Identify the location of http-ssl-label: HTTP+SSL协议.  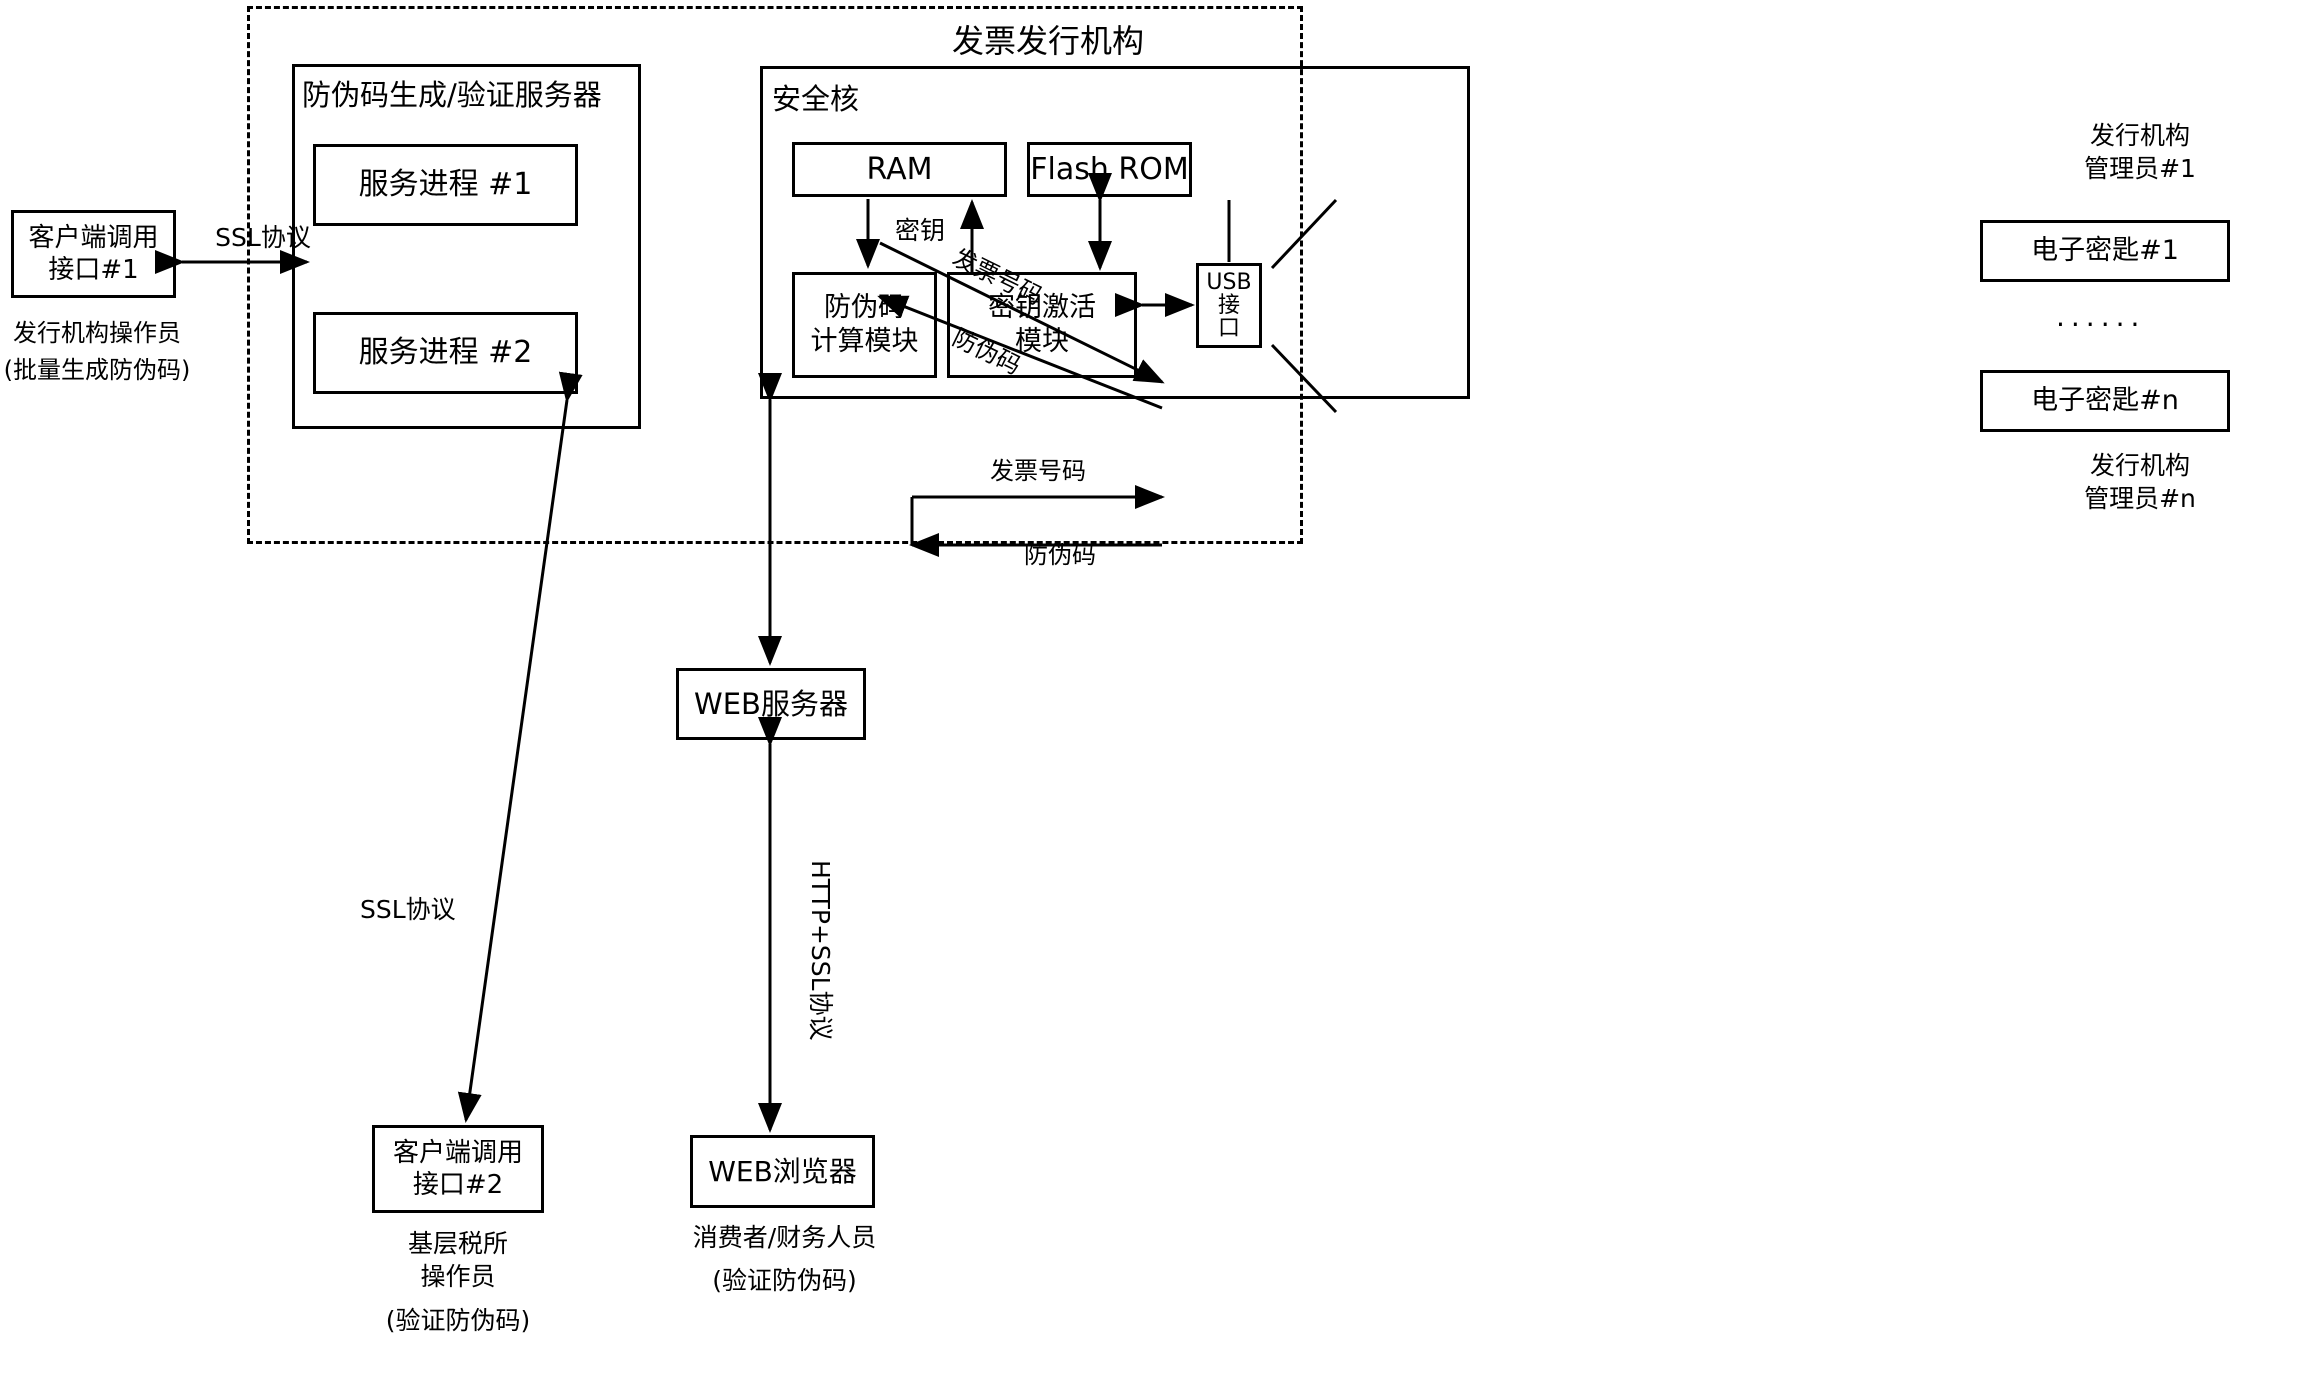
(820, 950).